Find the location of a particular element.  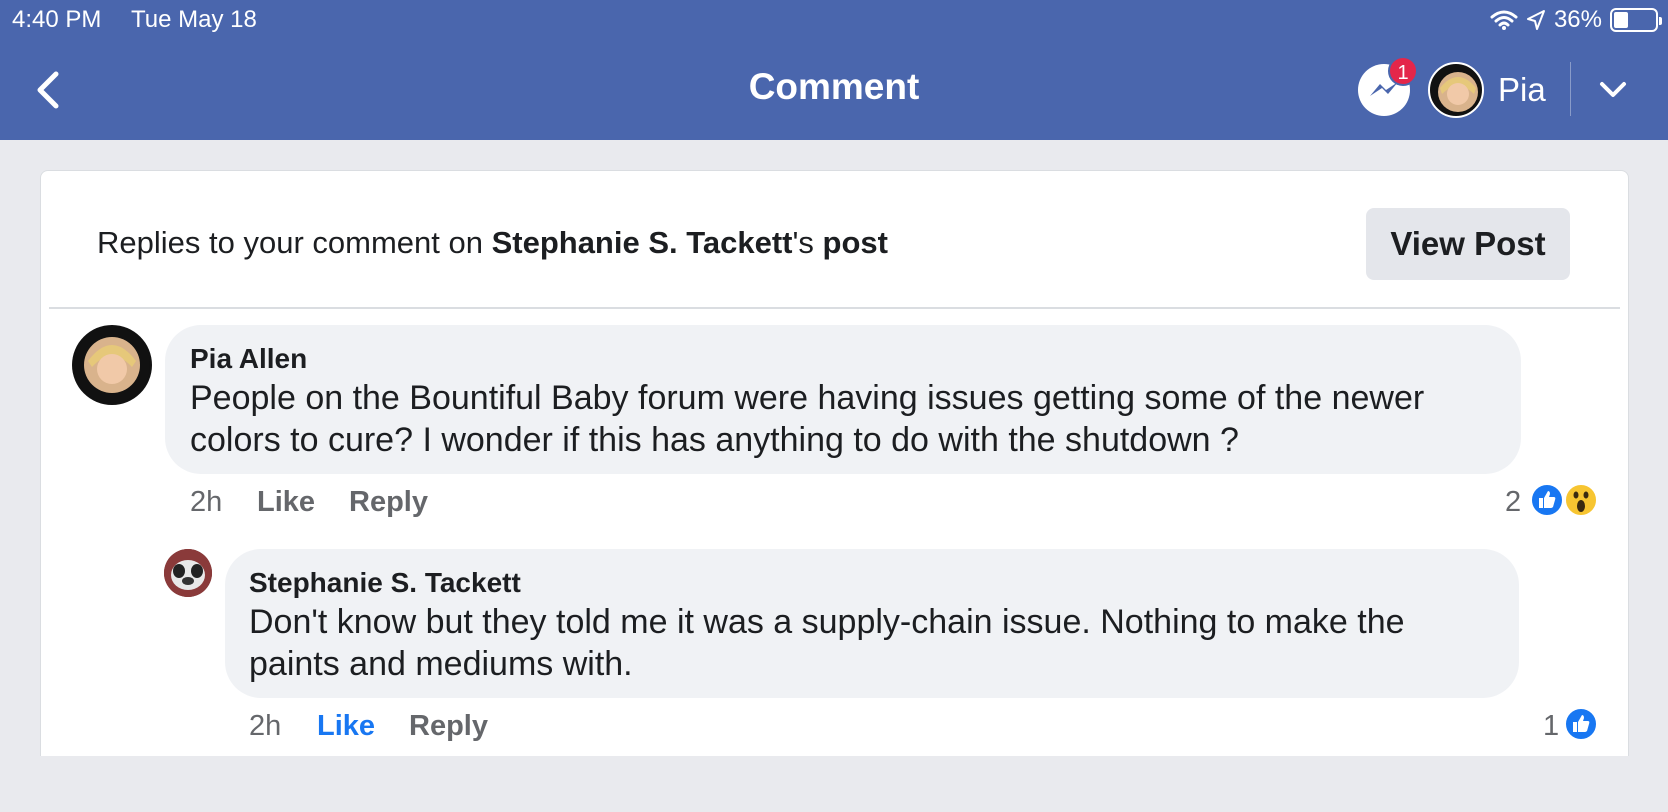

comment-author: Pia Allen is located at coordinates (248, 359).